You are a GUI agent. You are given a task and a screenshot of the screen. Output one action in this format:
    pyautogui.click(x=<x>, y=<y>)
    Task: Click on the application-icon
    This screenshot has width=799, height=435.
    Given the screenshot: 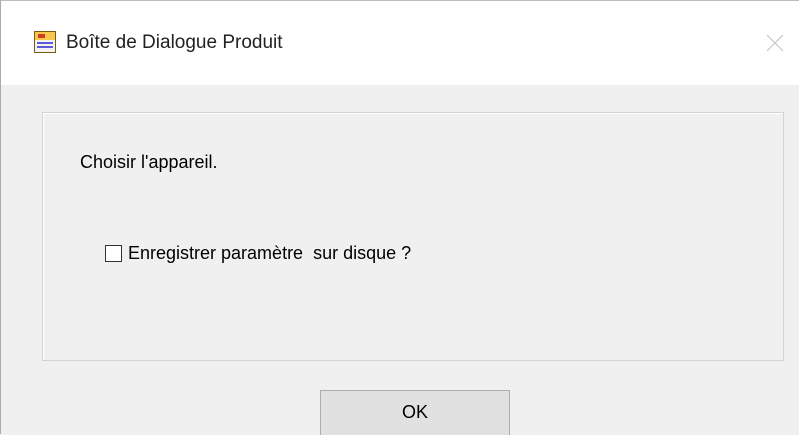 What is the action you would take?
    pyautogui.click(x=45, y=42)
    